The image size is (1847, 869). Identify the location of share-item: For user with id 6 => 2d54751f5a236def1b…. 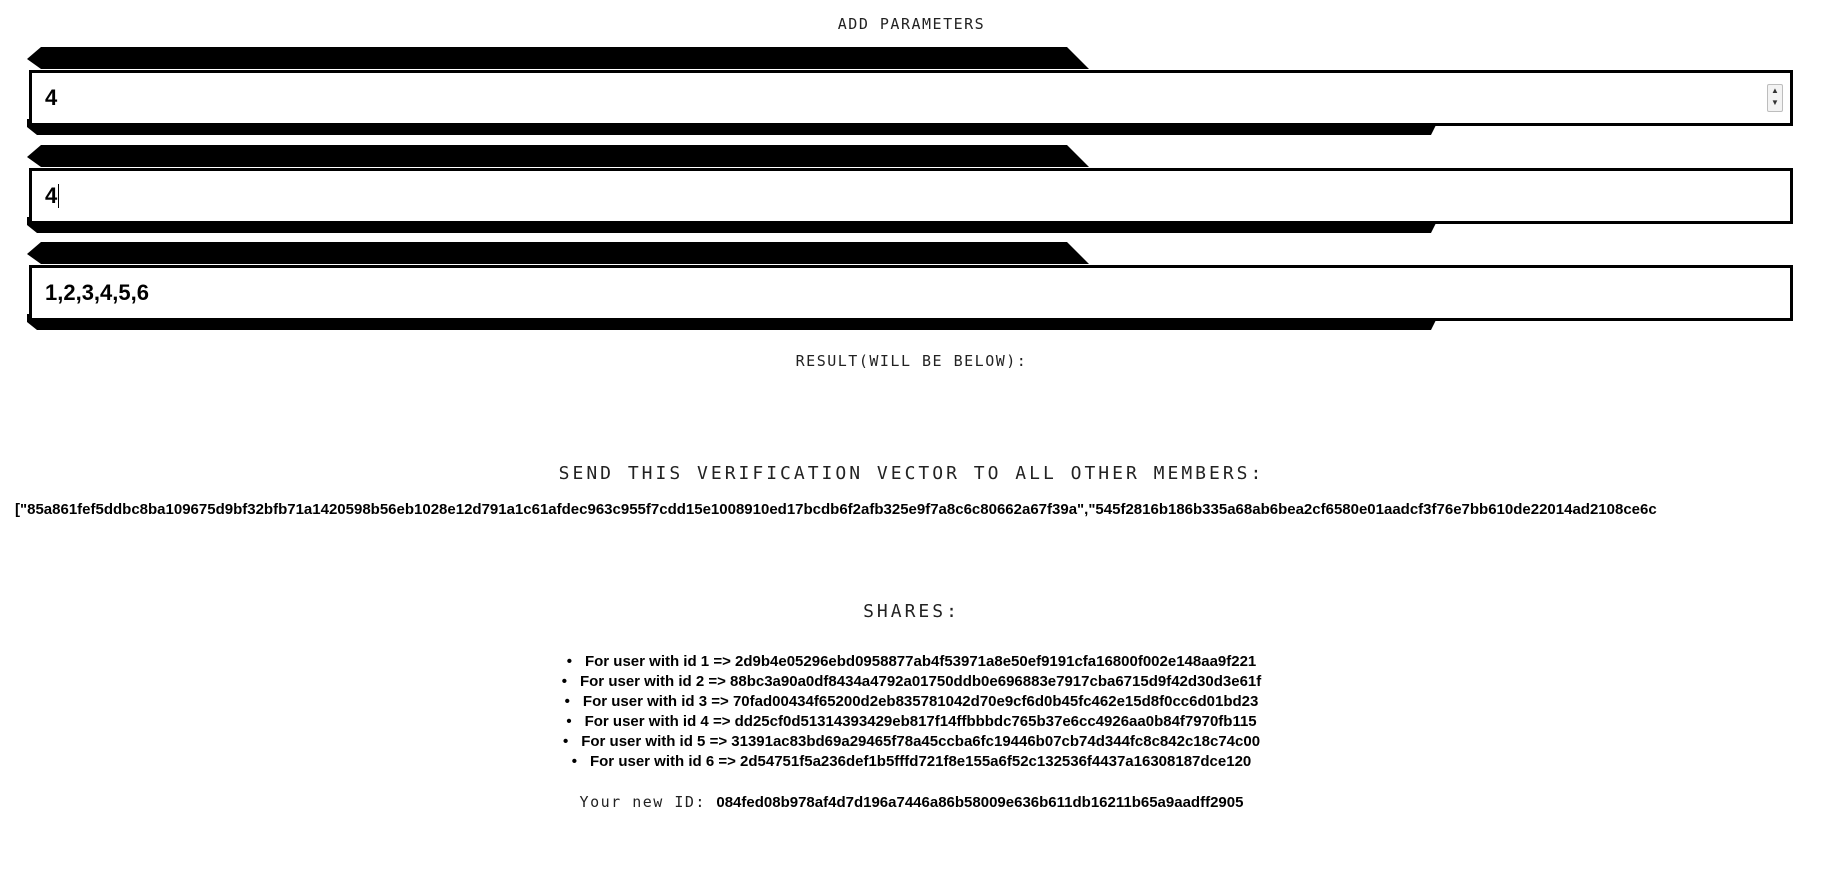
(911, 762).